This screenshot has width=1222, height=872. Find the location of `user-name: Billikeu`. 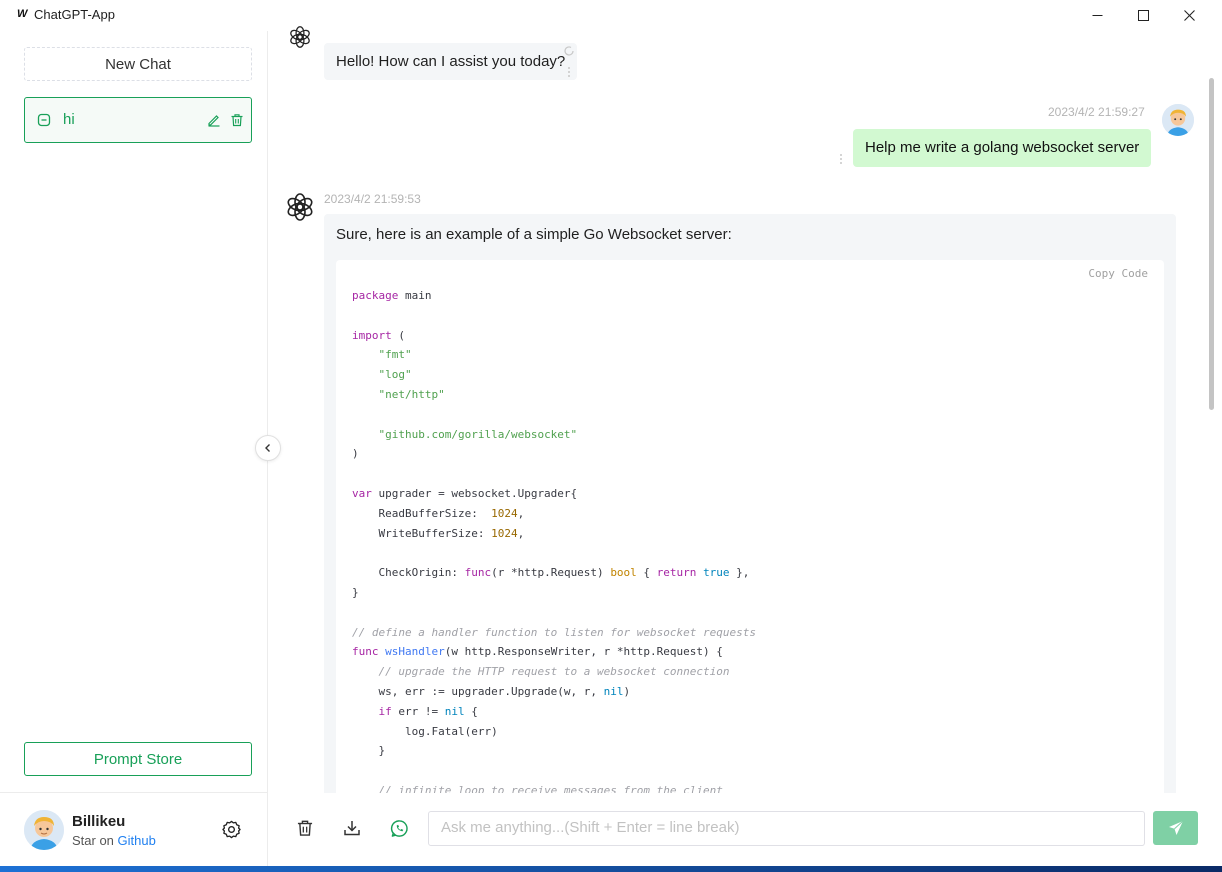

user-name: Billikeu is located at coordinates (99, 821).